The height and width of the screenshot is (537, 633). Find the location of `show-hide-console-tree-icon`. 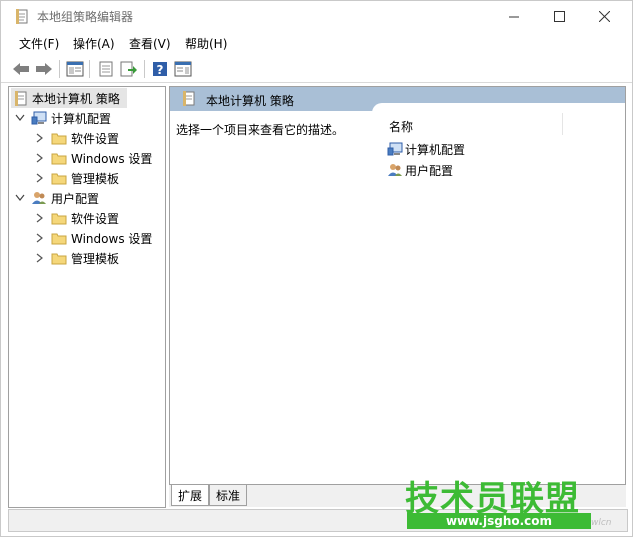

show-hide-console-tree-icon is located at coordinates (75, 69).